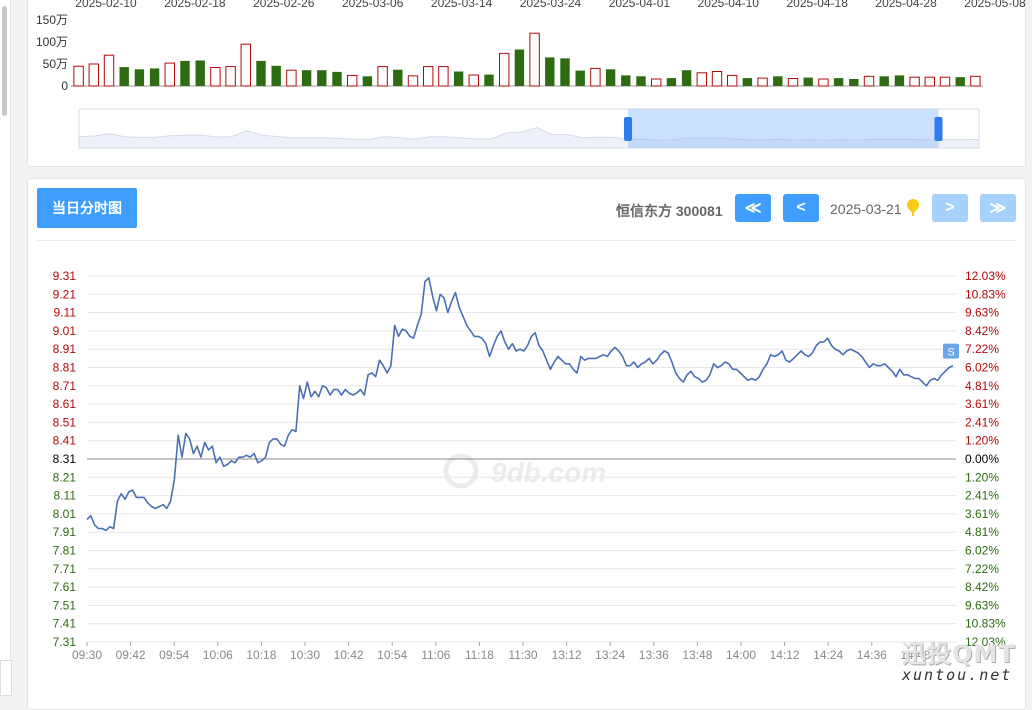 The height and width of the screenshot is (710, 1032). I want to click on volume-x-tick: 2025-02-18, so click(195, 5).